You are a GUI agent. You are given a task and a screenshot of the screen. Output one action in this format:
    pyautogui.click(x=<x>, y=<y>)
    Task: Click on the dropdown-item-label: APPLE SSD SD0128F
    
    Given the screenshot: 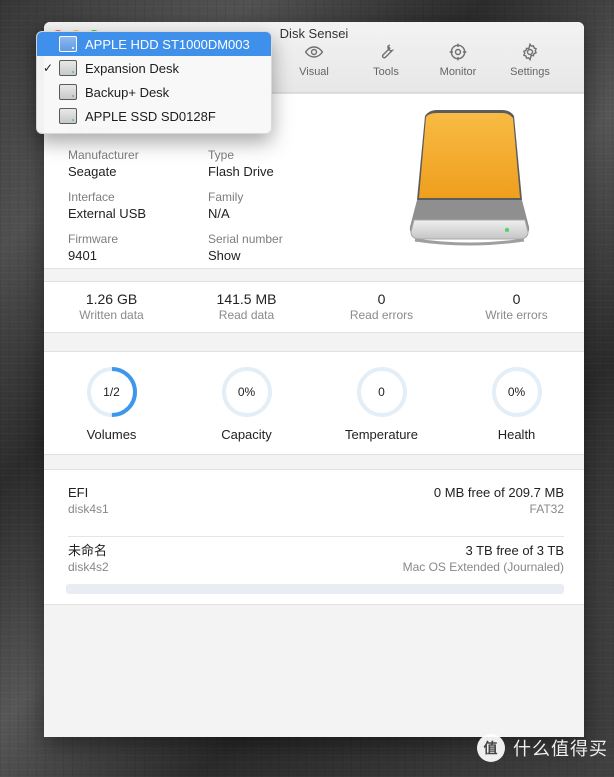 What is the action you would take?
    pyautogui.click(x=150, y=116)
    